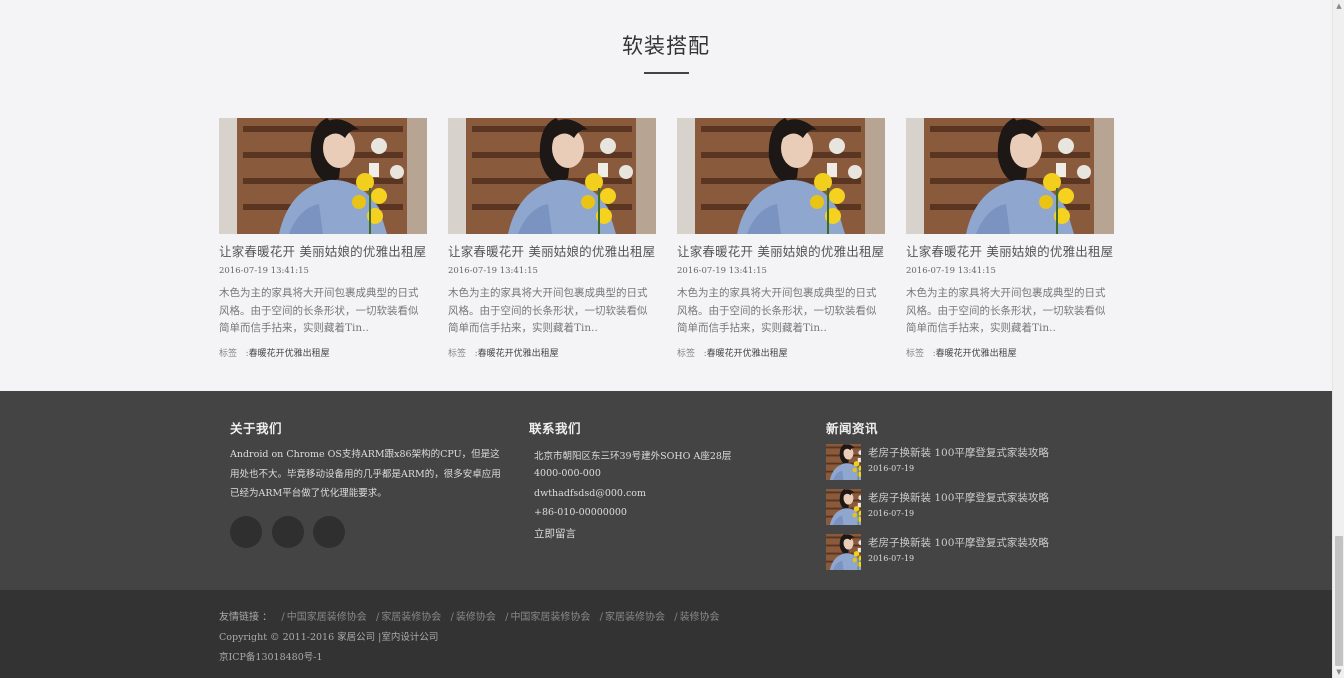  Describe the element at coordinates (555, 428) in the screenshot. I see `contact-title: 联系我们` at that location.